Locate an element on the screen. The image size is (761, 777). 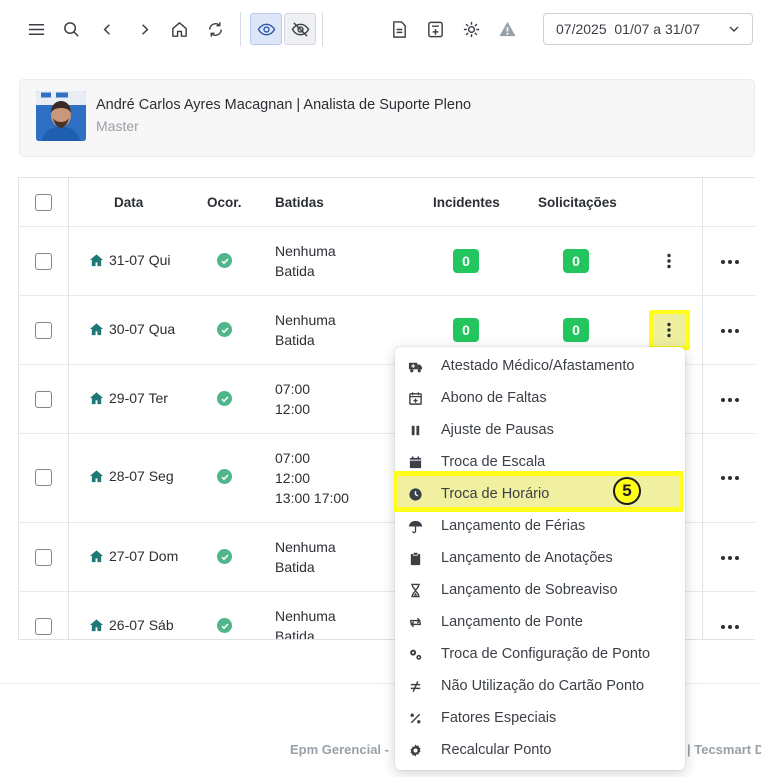
toolbar-divider is located at coordinates (322, 29).